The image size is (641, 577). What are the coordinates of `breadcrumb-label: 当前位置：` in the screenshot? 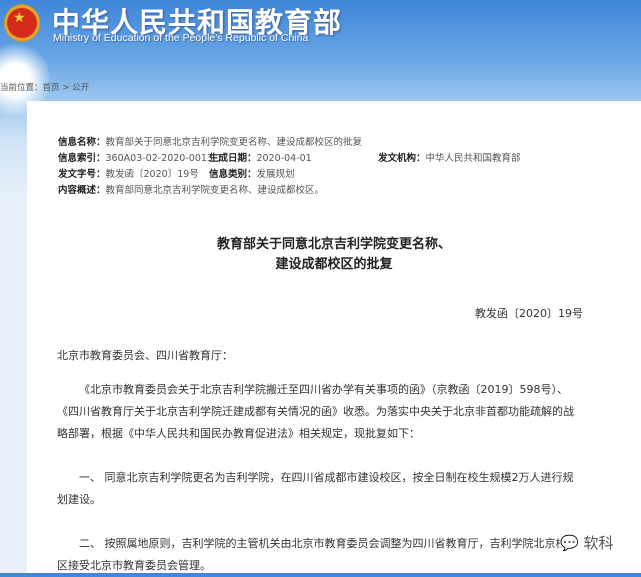 It's located at (21, 88).